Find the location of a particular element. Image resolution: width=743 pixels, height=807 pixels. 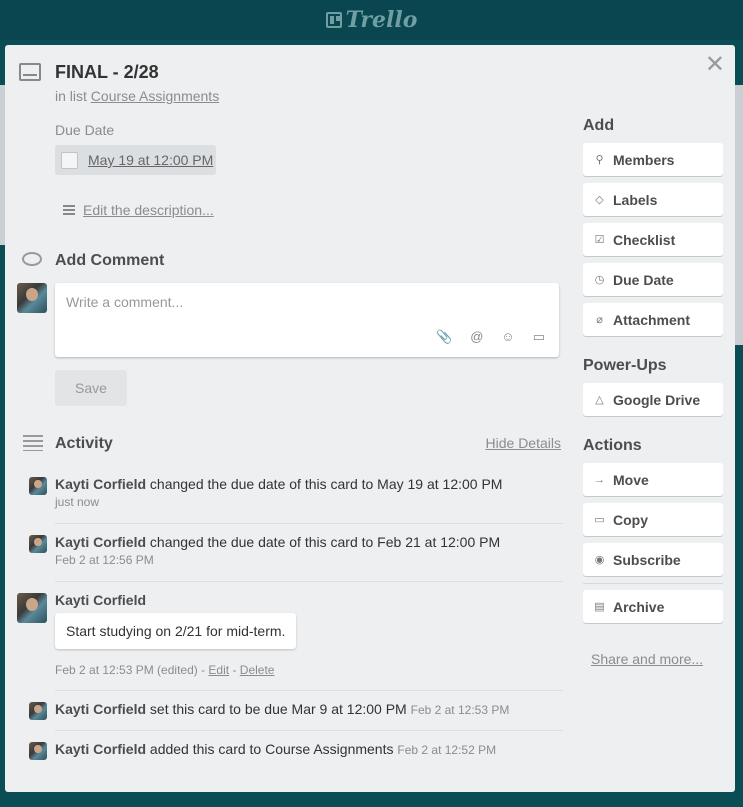

google-drive-label: Google Drive is located at coordinates (657, 399).